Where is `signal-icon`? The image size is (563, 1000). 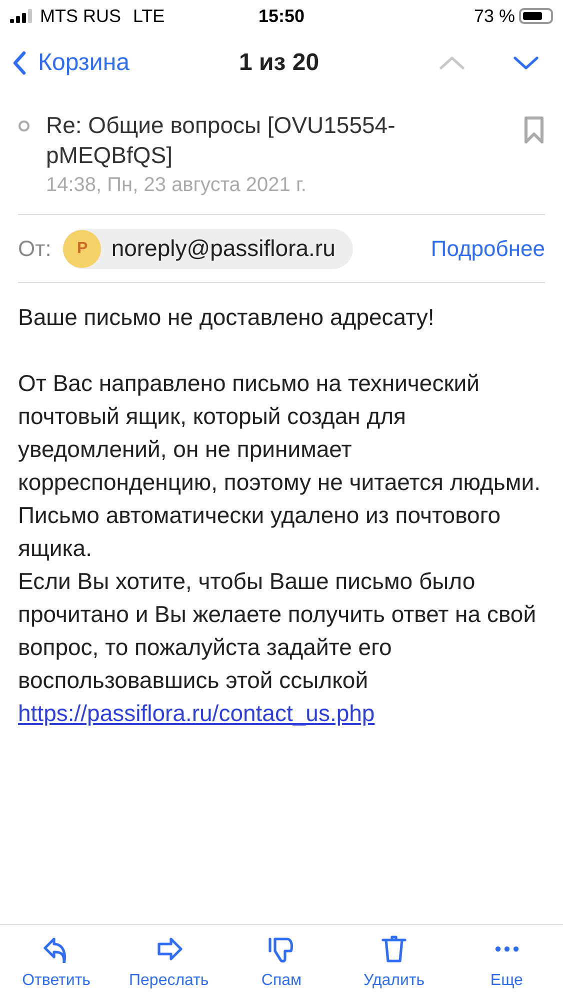
signal-icon is located at coordinates (22, 16).